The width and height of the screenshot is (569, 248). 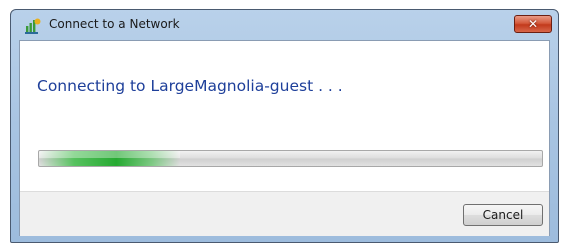 I want to click on window-title: Connect to a Network, so click(x=114, y=24).